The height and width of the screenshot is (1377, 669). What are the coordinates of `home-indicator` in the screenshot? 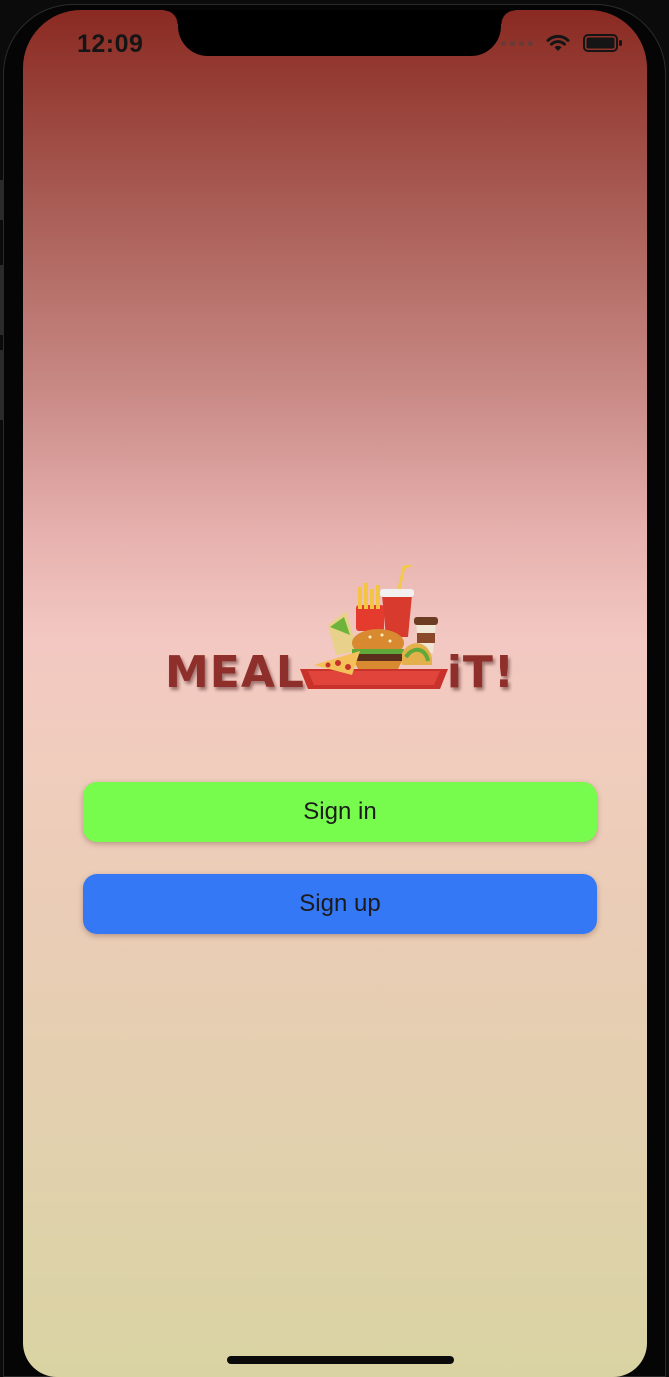 It's located at (340, 1360).